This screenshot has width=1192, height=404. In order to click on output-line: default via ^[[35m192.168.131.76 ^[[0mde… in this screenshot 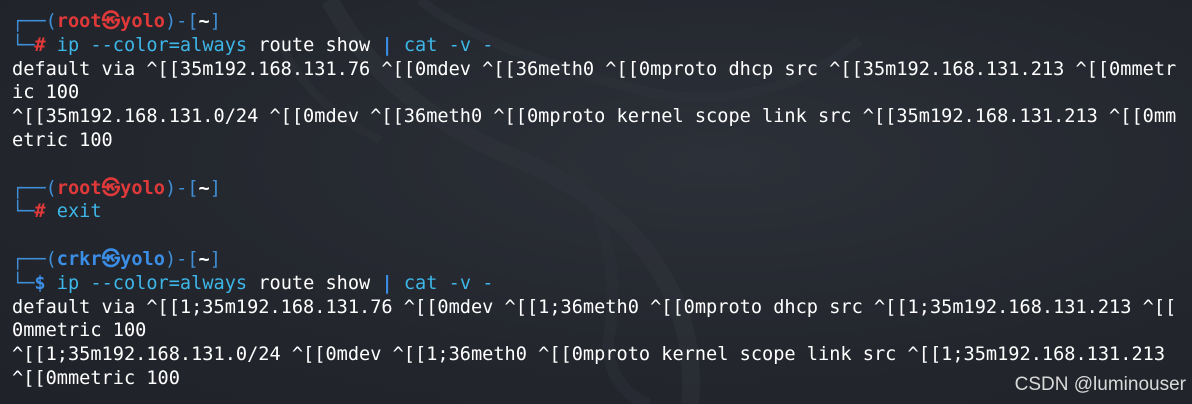, I will do `click(594, 69)`.